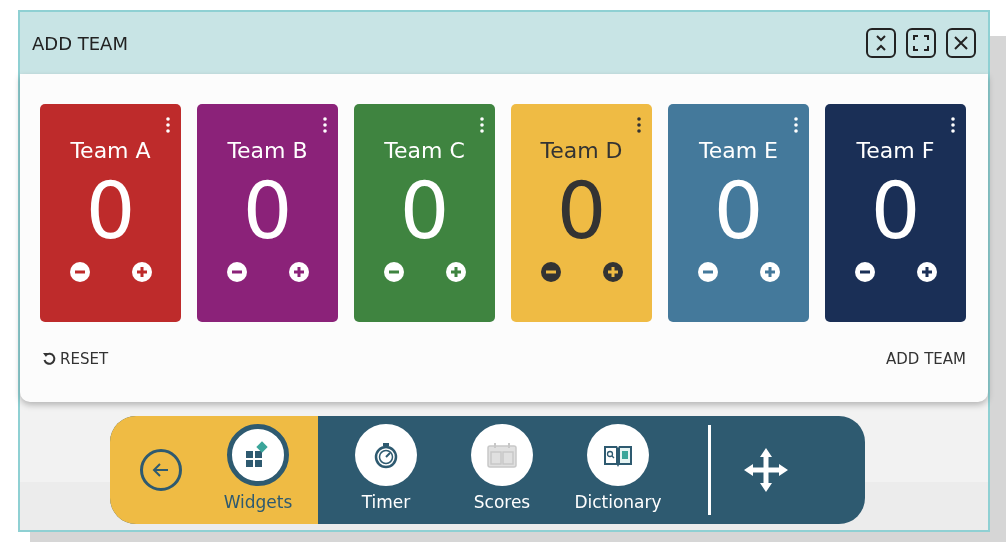  Describe the element at coordinates (895, 151) in the screenshot. I see `team-name: Team F` at that location.